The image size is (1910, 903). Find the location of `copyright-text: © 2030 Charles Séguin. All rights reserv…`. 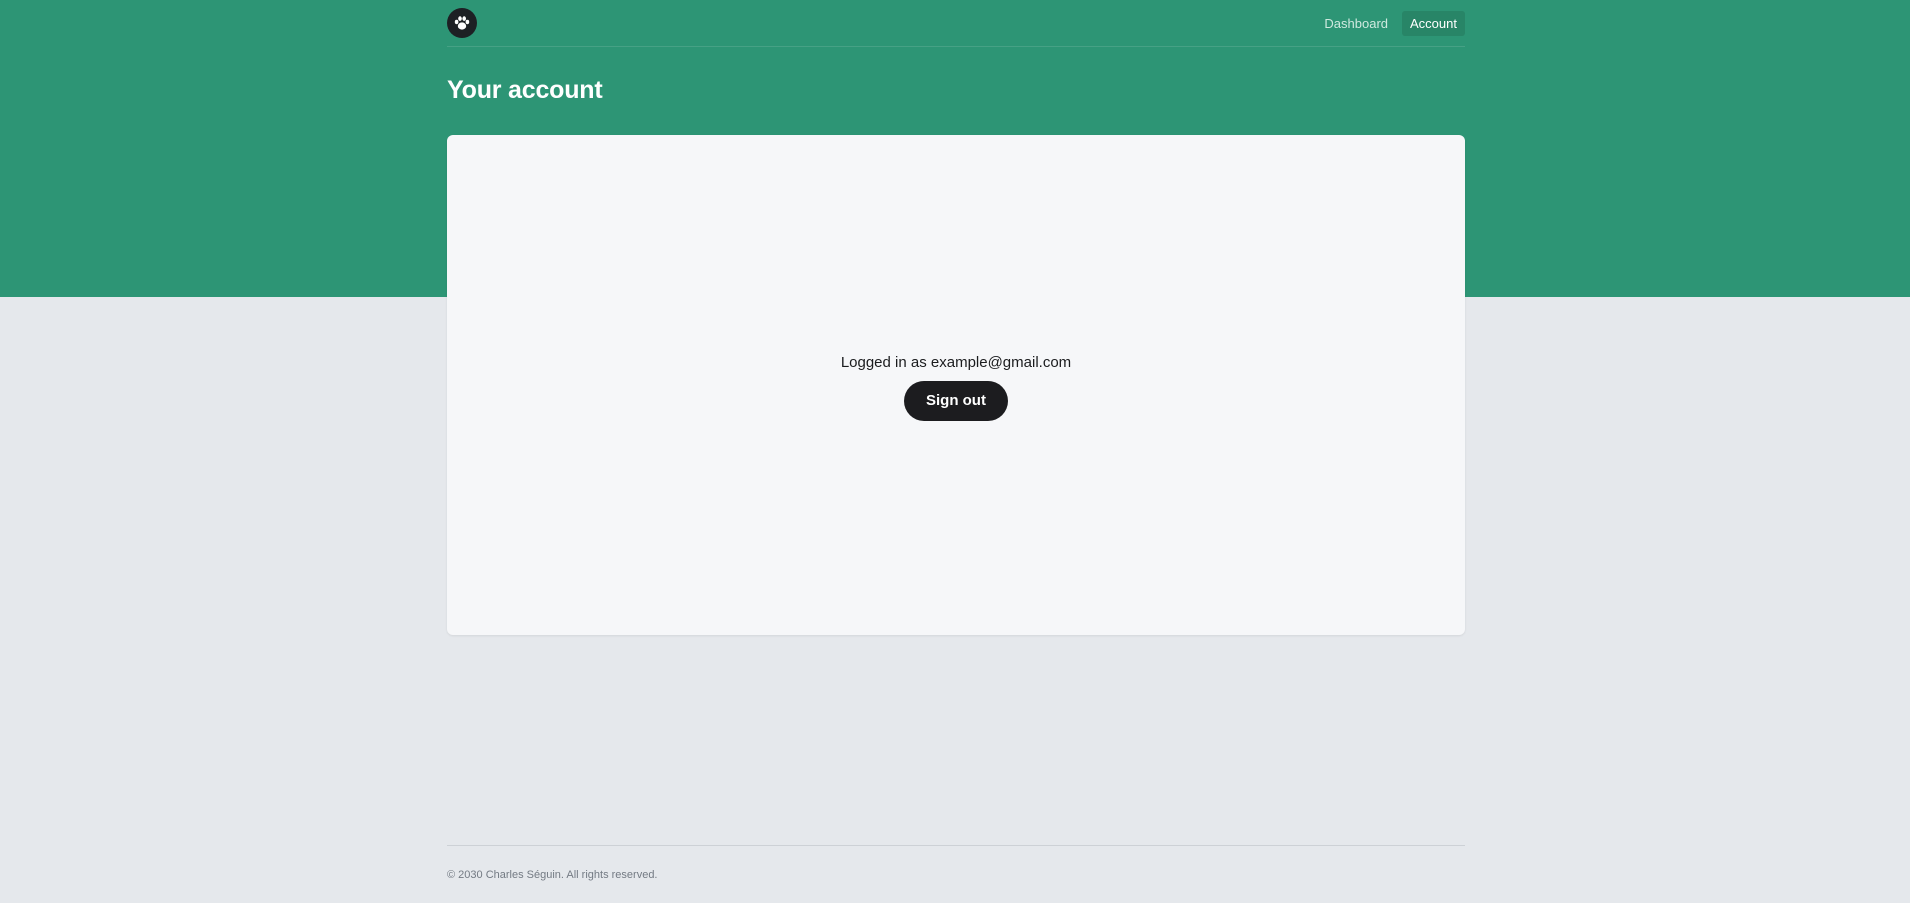

copyright-text: © 2030 Charles Séguin. All rights reserv… is located at coordinates (552, 874).